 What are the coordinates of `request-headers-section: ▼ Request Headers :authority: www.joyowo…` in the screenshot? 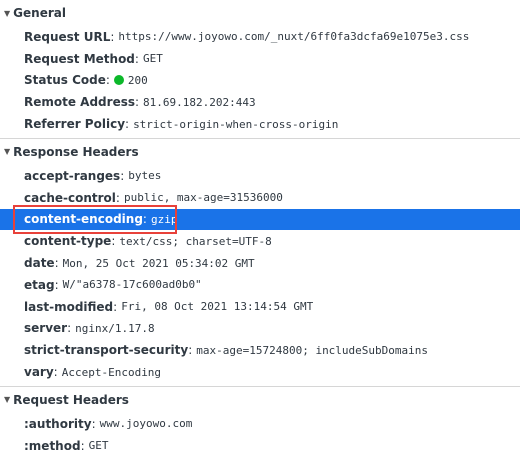 It's located at (260, 422).